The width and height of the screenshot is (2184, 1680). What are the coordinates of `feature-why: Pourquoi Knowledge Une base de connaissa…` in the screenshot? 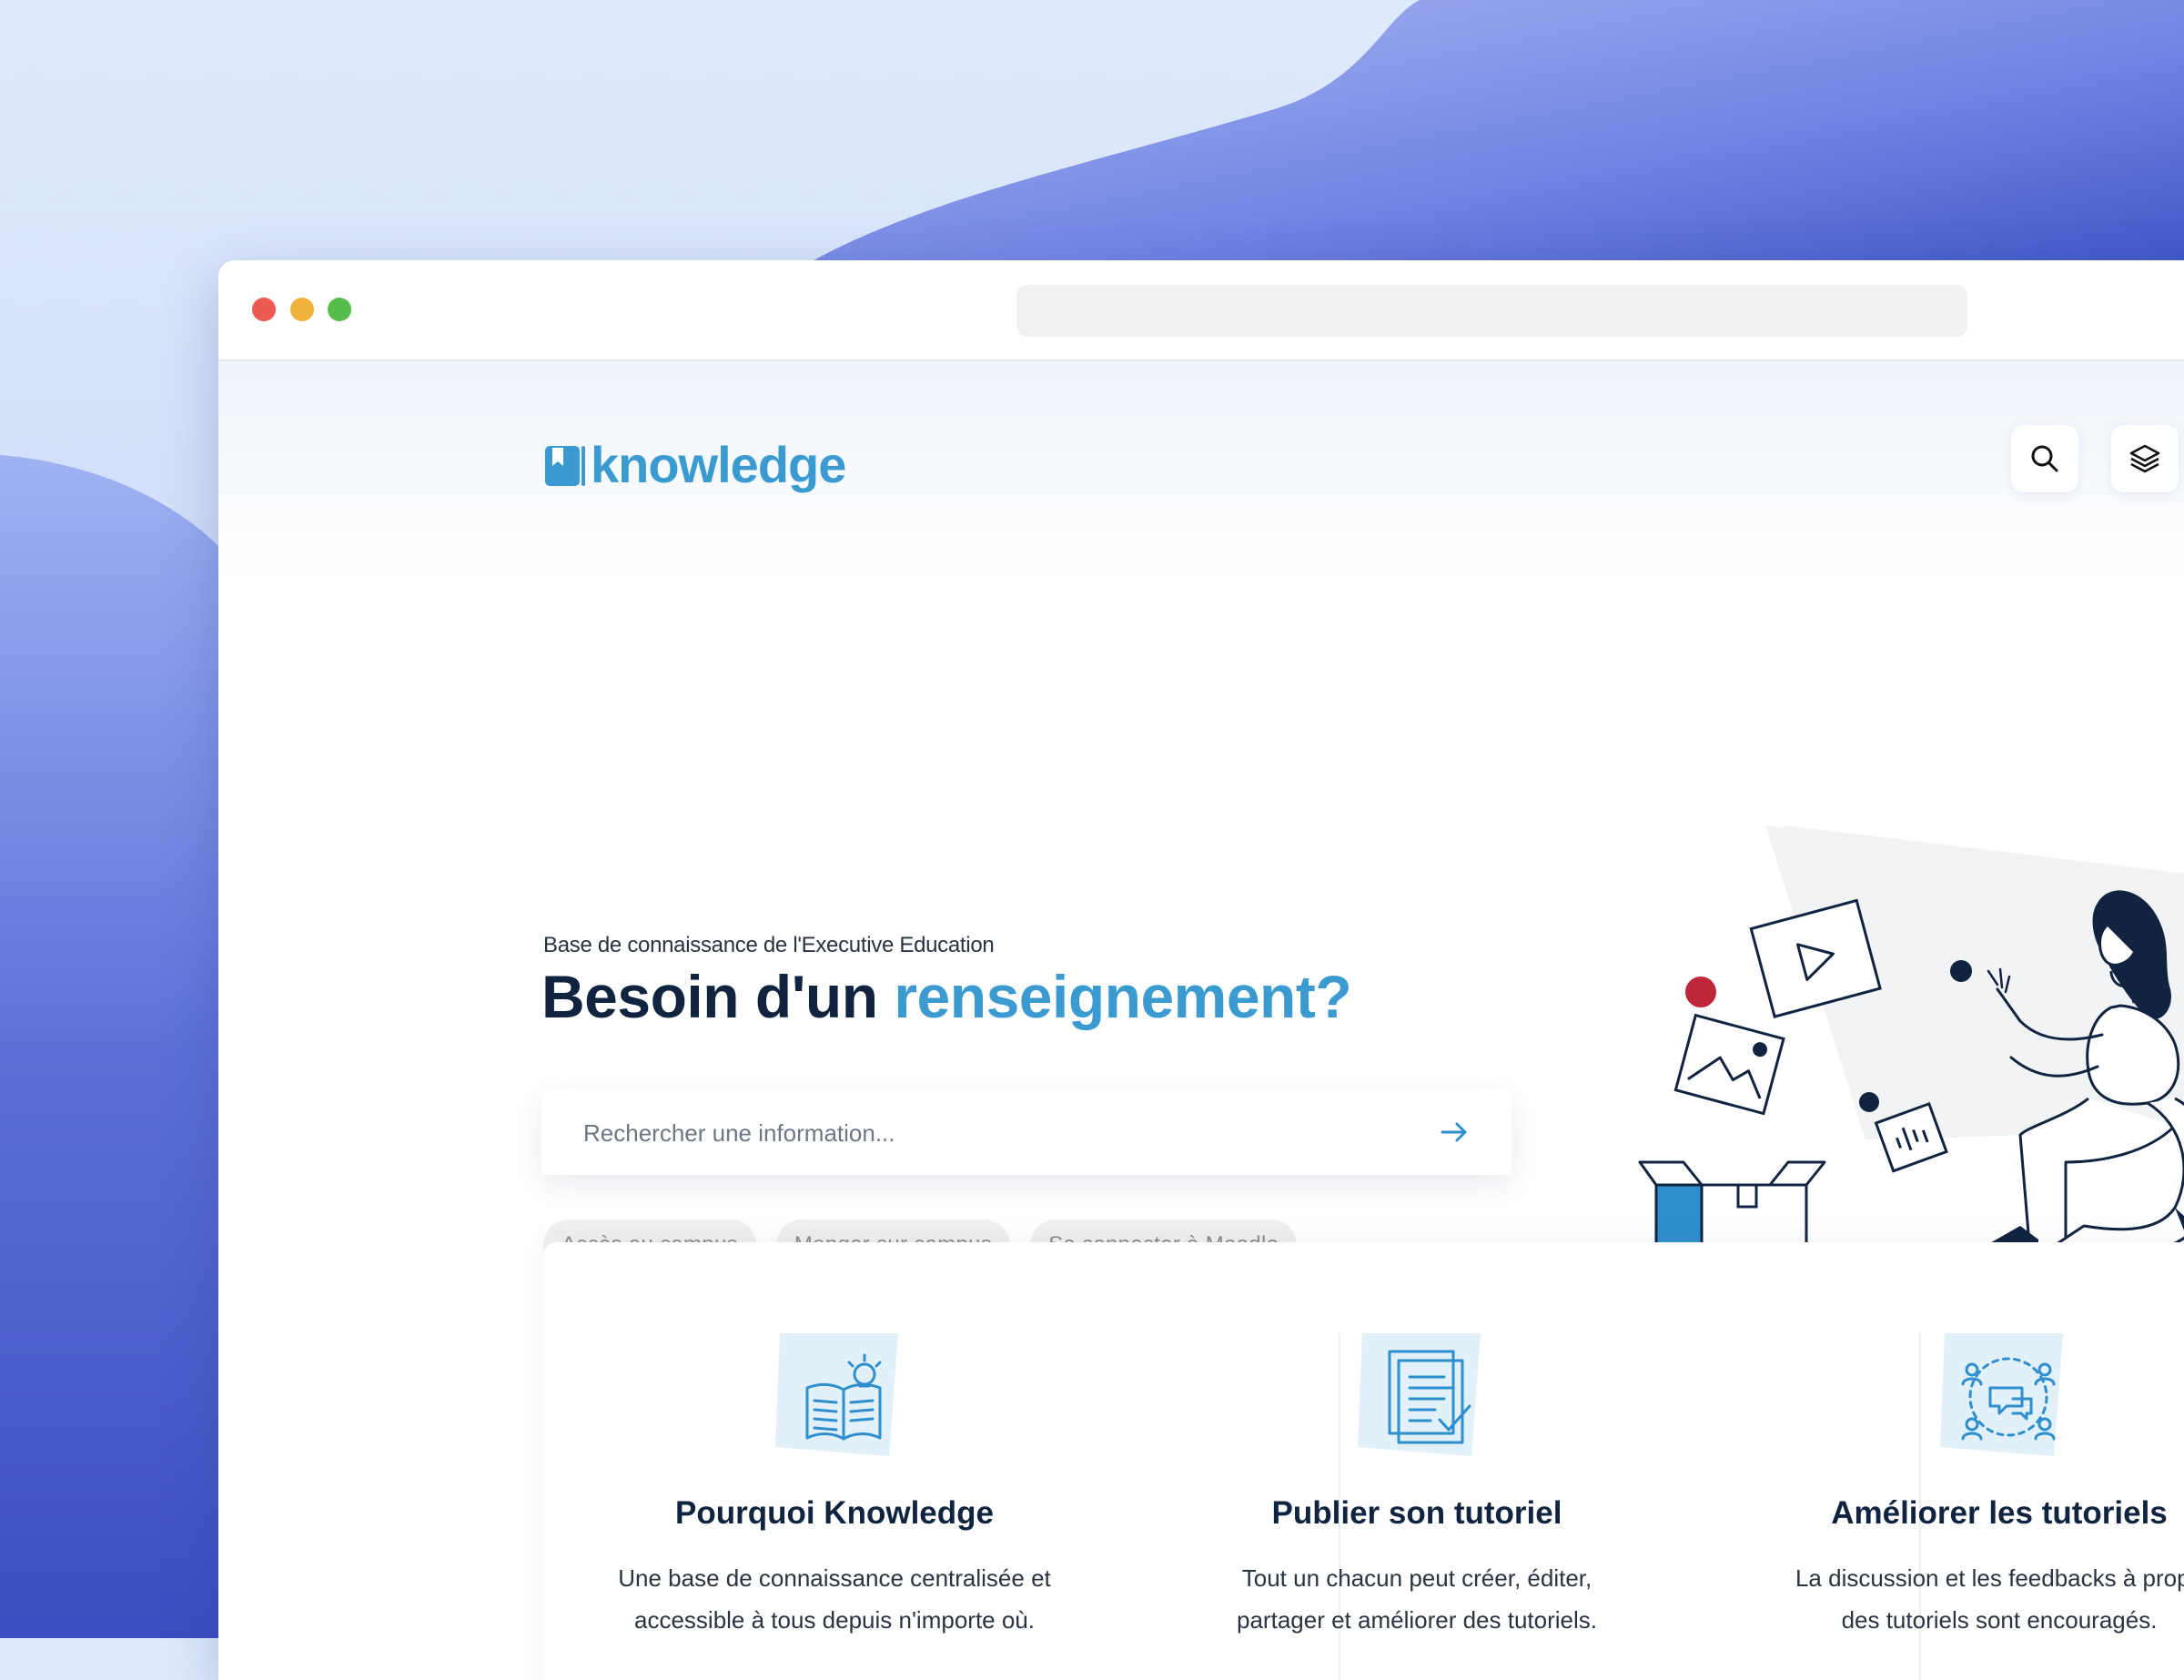 It's located at (835, 1461).